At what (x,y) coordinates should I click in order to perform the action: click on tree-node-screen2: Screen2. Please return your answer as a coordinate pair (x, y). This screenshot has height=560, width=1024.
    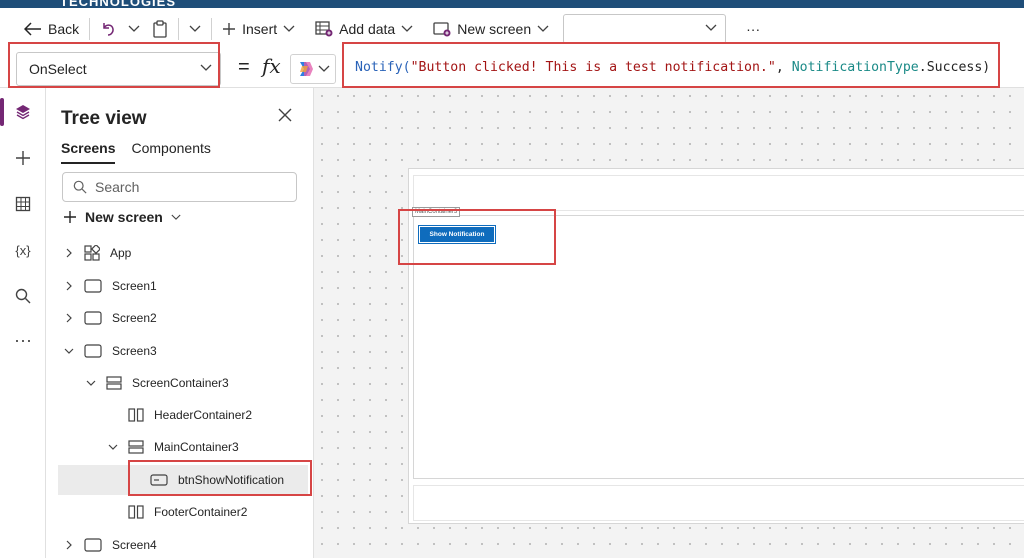
    Looking at the image, I should click on (110, 318).